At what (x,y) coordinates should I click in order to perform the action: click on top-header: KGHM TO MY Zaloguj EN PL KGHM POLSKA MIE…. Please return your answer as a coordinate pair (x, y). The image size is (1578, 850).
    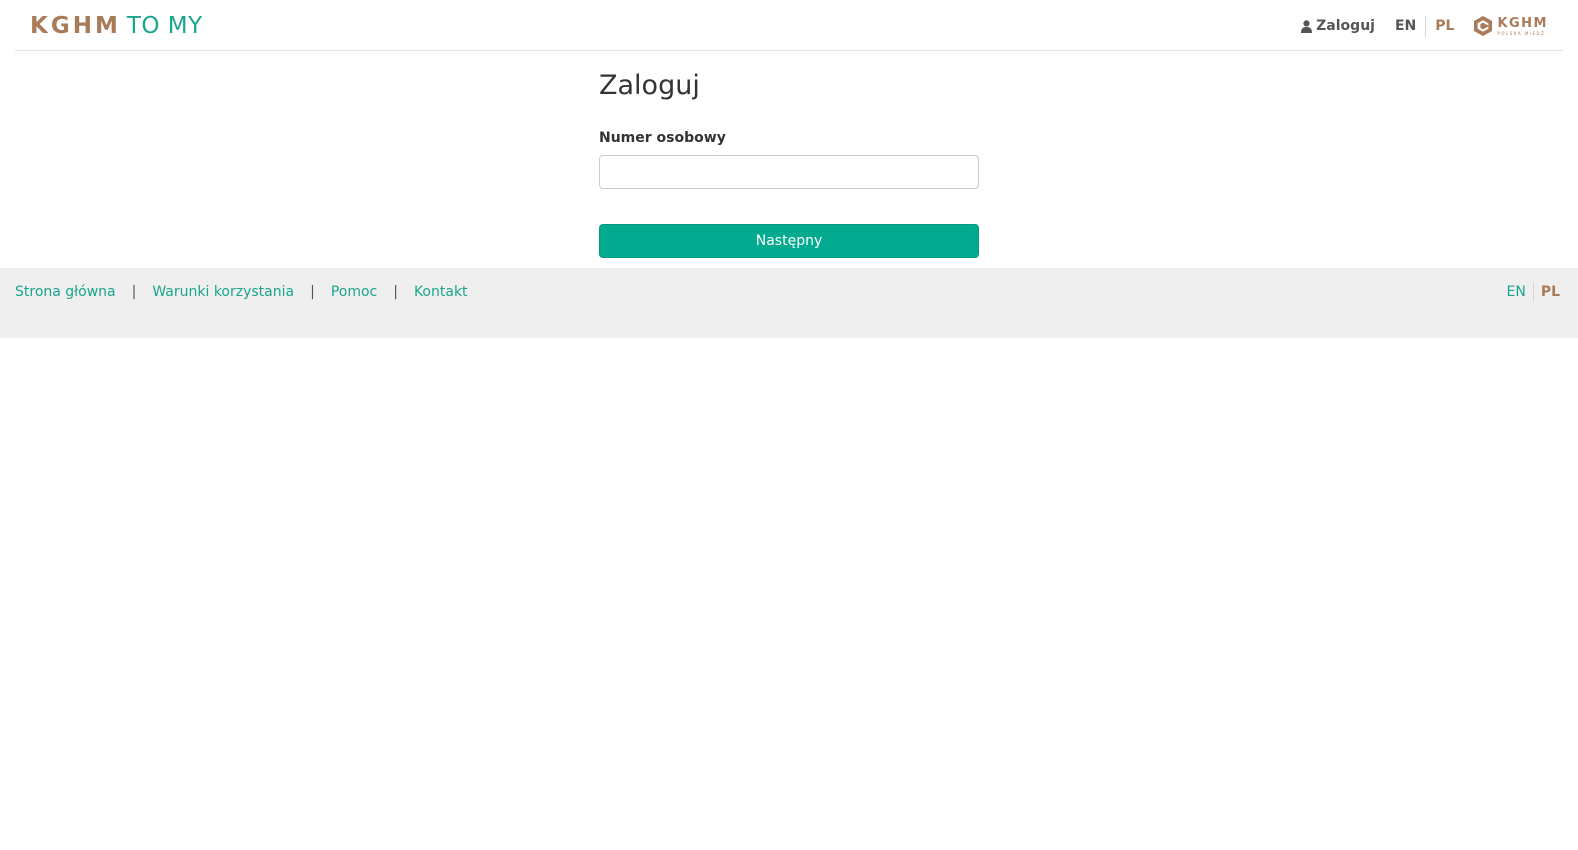
    Looking at the image, I should click on (789, 25).